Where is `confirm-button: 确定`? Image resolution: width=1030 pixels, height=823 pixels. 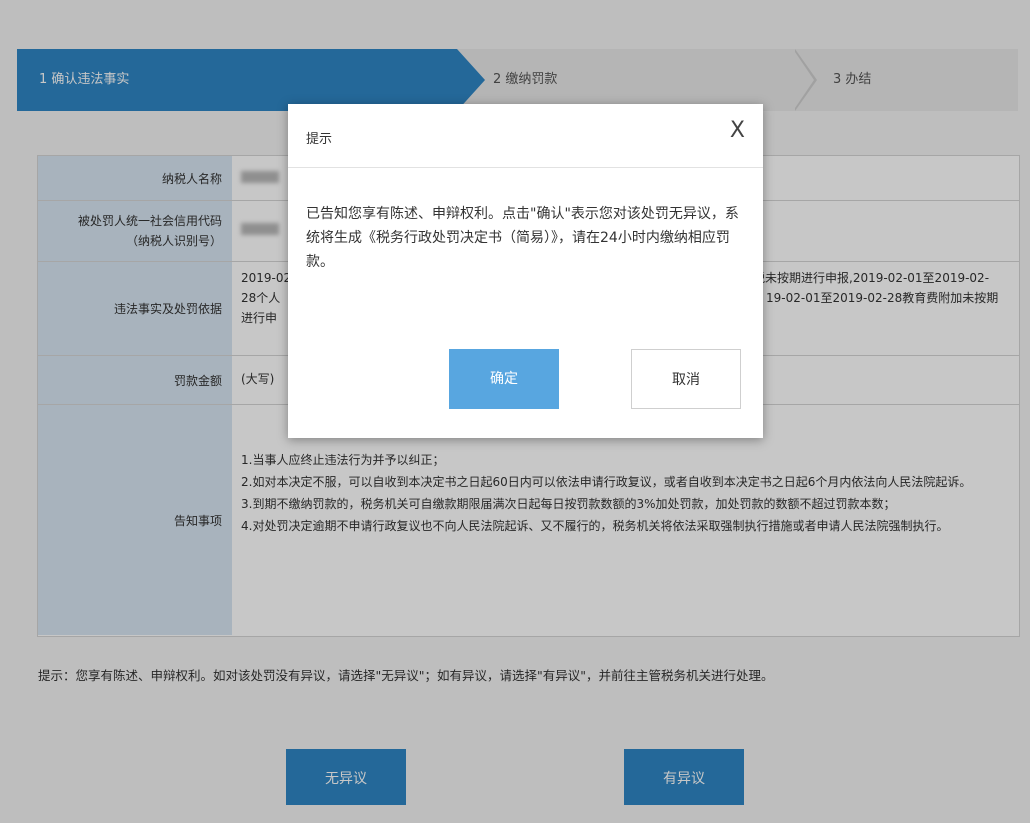
confirm-button: 确定 is located at coordinates (504, 379).